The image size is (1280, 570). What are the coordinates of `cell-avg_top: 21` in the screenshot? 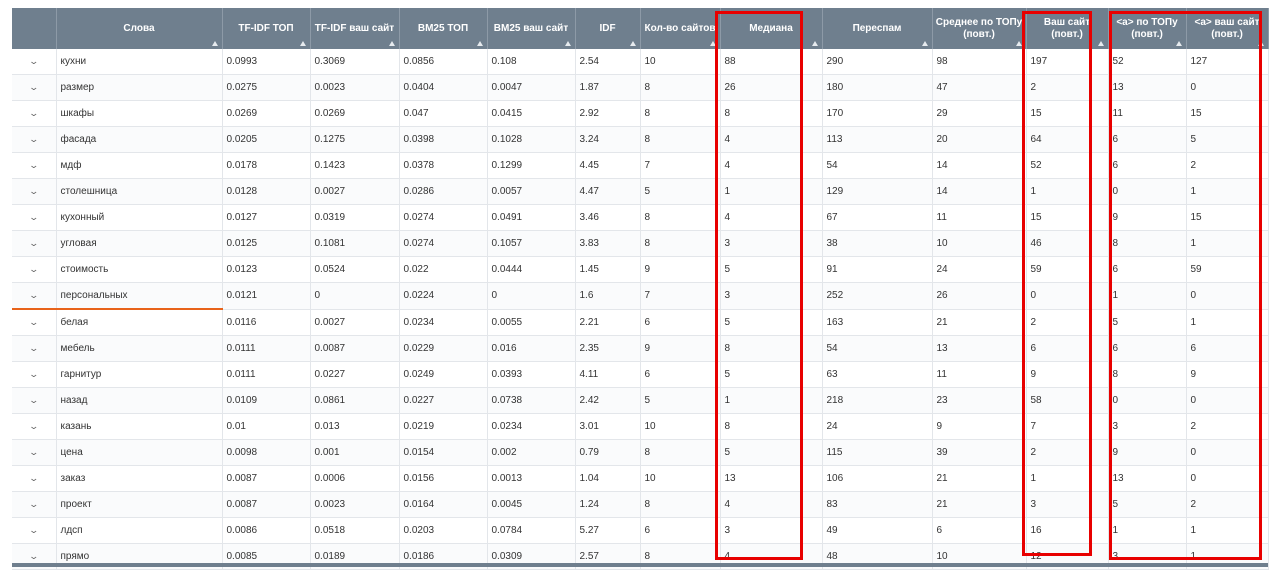 It's located at (979, 504).